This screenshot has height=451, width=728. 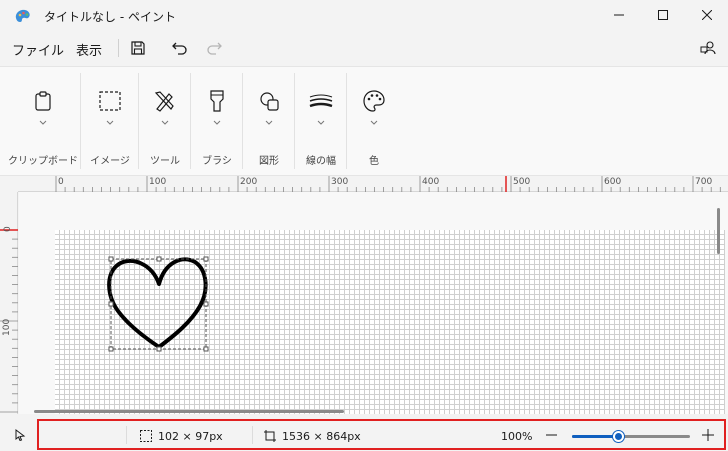 I want to click on ribbon-label-image: イメージ, so click(x=110, y=161).